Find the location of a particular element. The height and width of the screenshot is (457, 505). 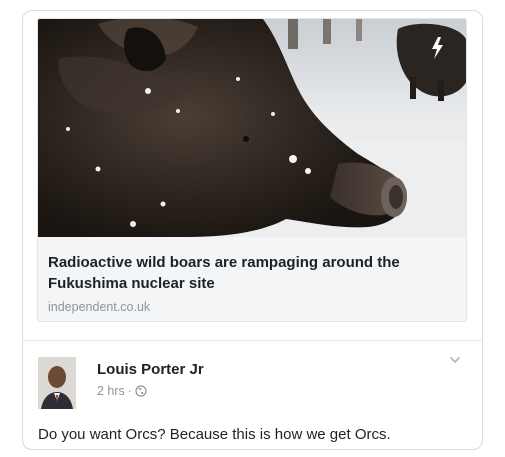

chevron-down-icon is located at coordinates (455, 360).